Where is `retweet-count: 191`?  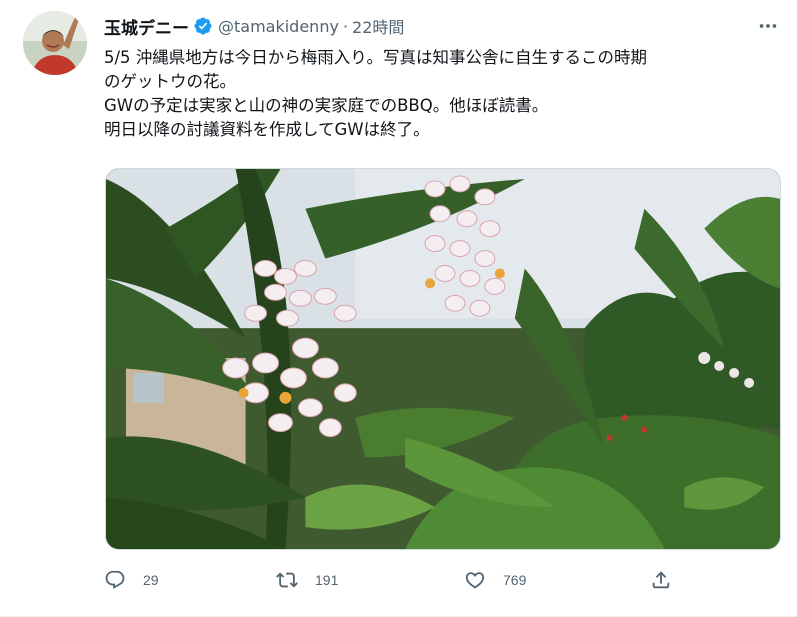
retweet-count: 191 is located at coordinates (327, 580).